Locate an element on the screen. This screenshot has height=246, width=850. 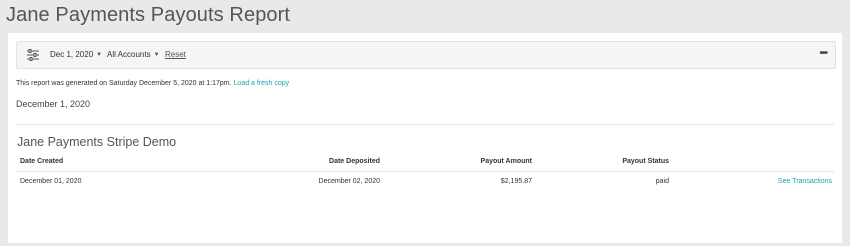
section-title: Jane Payments Stripe Demo is located at coordinates (97, 142).